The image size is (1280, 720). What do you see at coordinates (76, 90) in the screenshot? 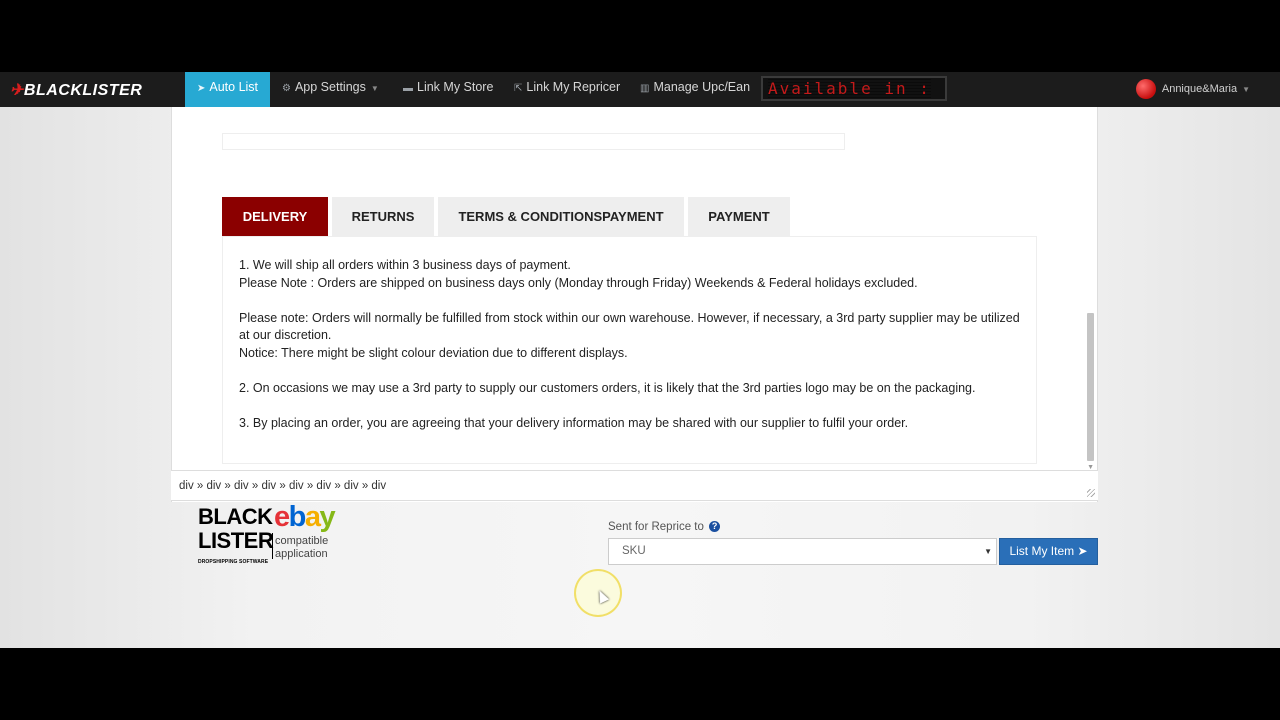
I see `blacklister-logo: ✈BLACKLISTER` at bounding box center [76, 90].